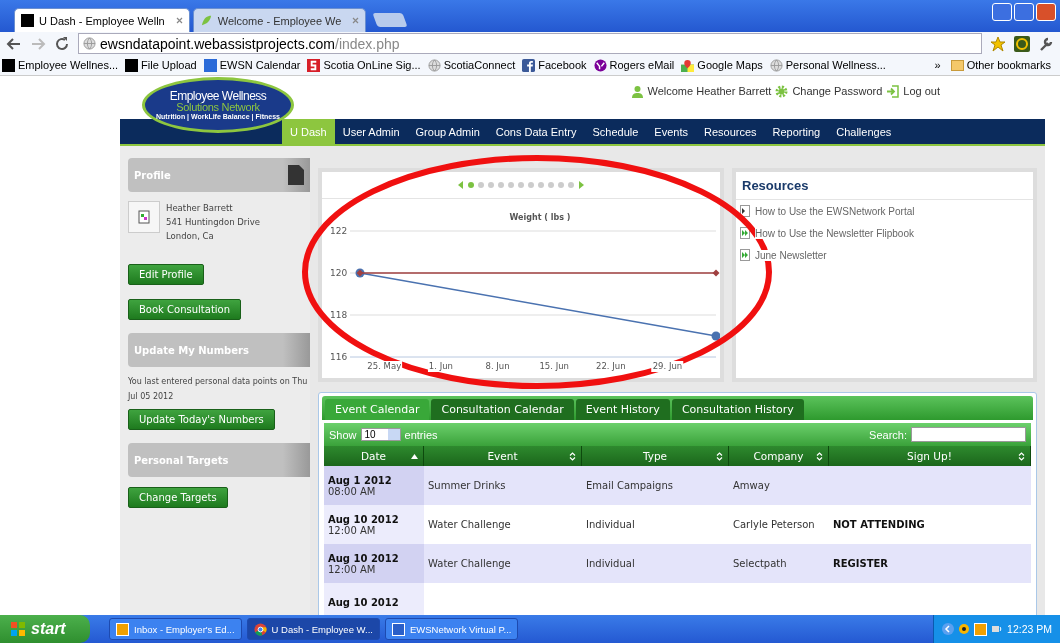 This screenshot has width=1060, height=643. Describe the element at coordinates (791, 255) in the screenshot. I see `resource-link: June Newsletter` at that location.